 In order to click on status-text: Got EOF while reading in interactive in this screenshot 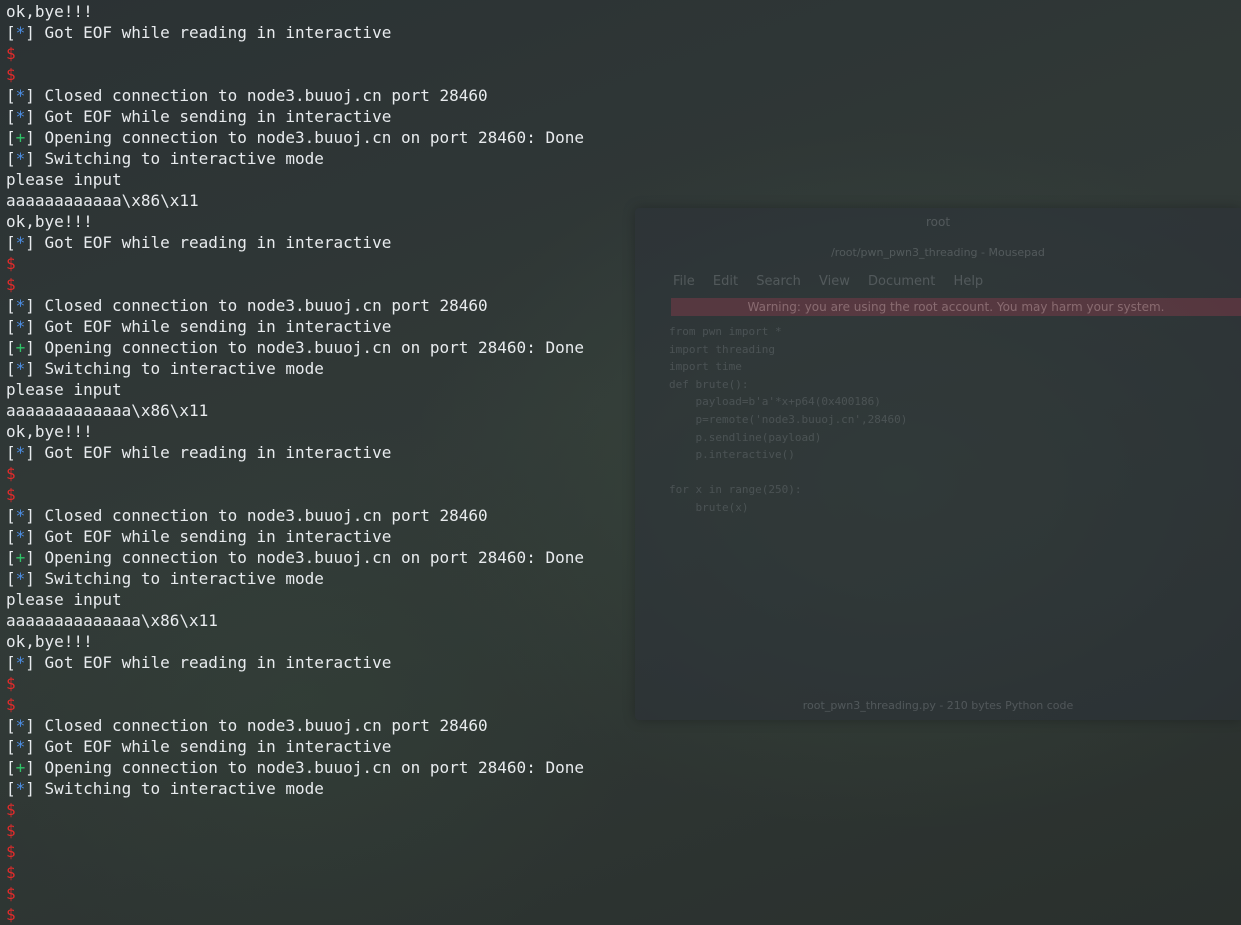, I will do `click(218, 242)`.